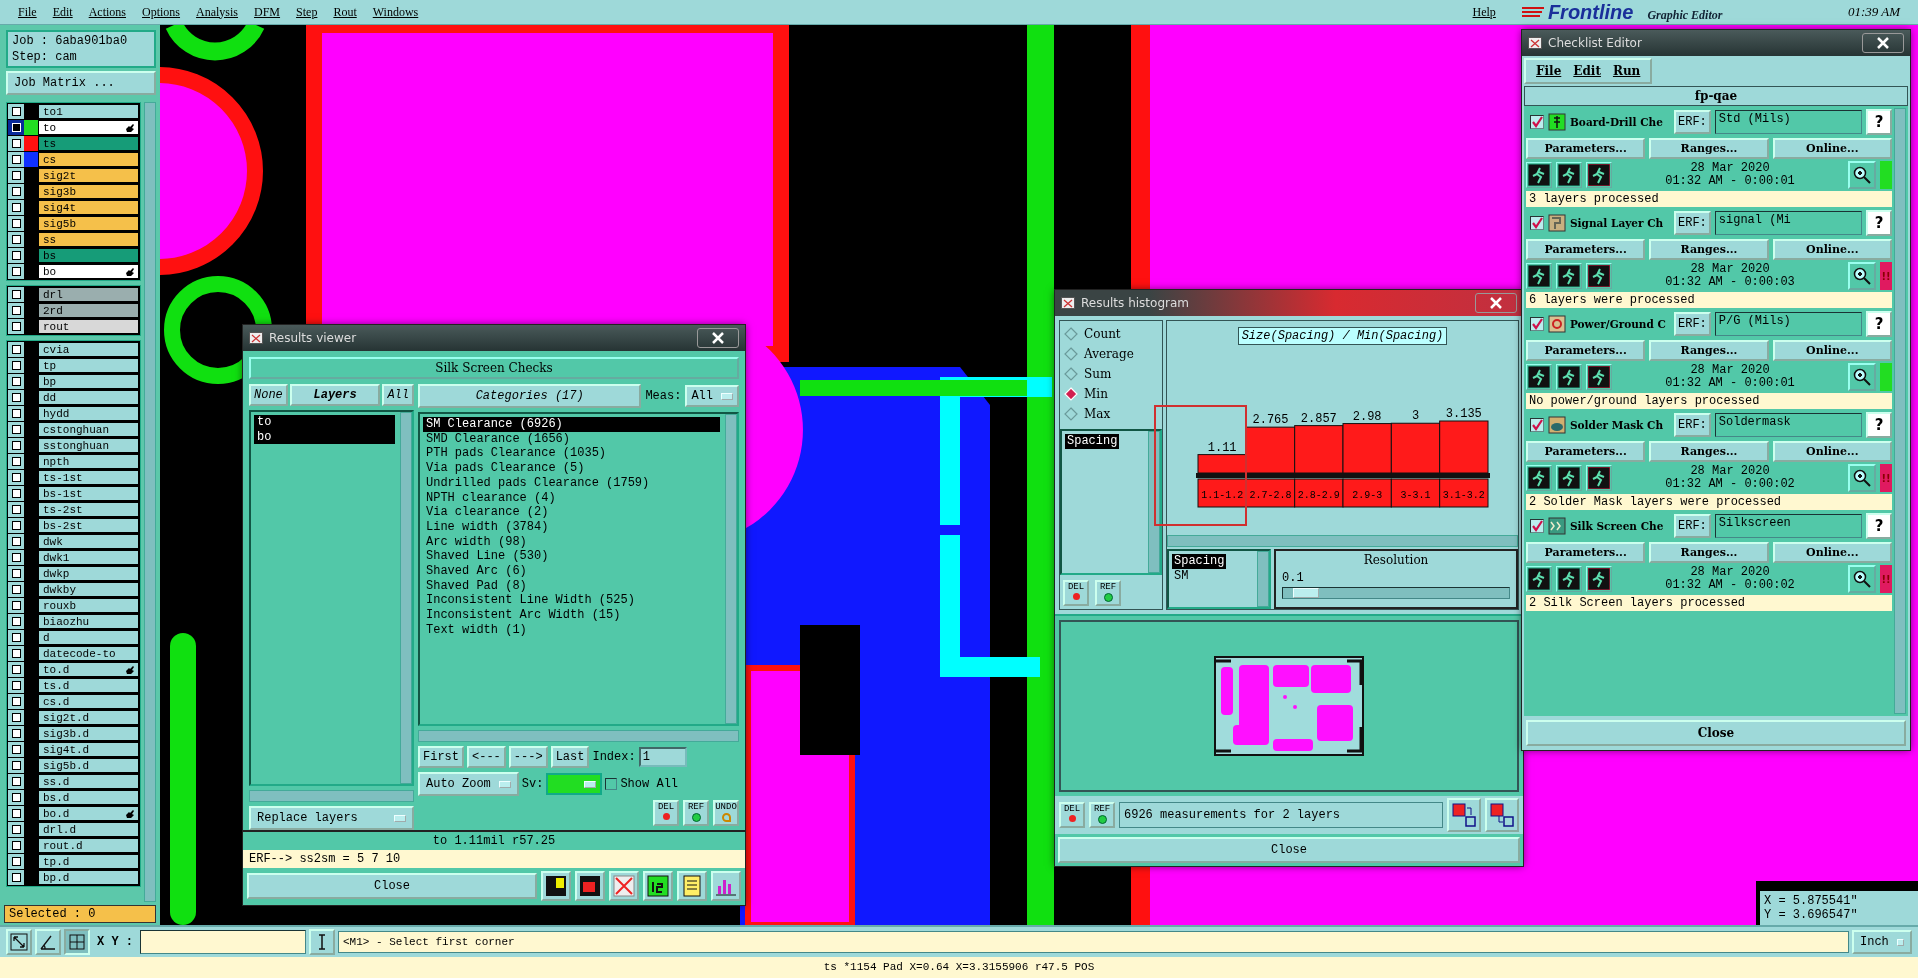 The image size is (1918, 978). Describe the element at coordinates (486, 757) in the screenshot. I see `navigation-button: <---` at that location.